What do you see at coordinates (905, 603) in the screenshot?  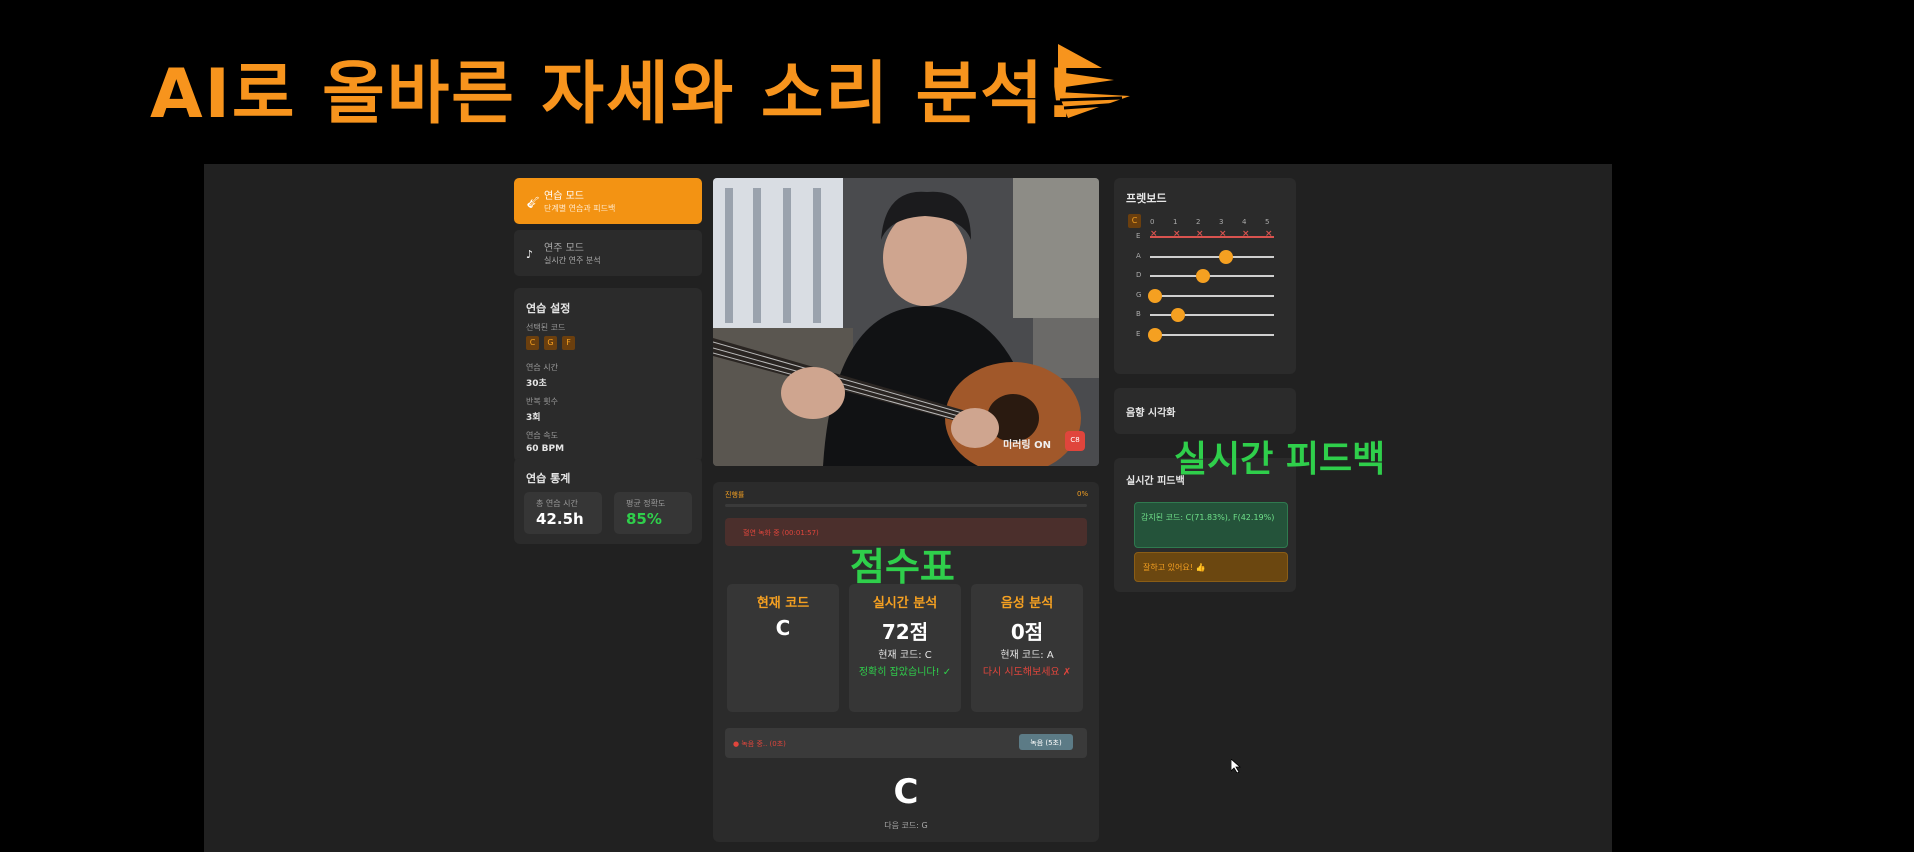 I see `card-title: 실시간 분석` at bounding box center [905, 603].